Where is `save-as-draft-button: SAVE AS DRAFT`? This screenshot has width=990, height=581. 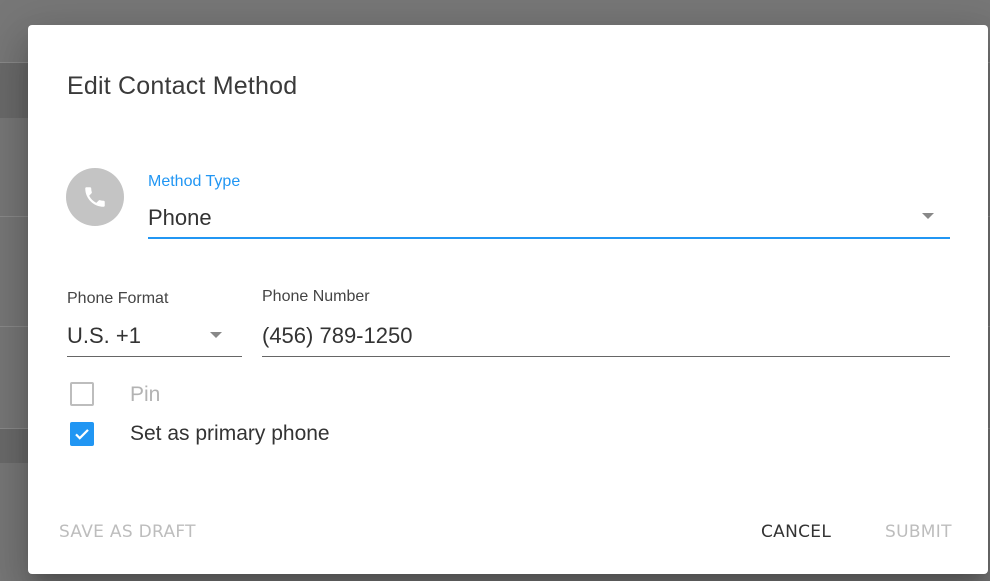 save-as-draft-button: SAVE AS DRAFT is located at coordinates (127, 532).